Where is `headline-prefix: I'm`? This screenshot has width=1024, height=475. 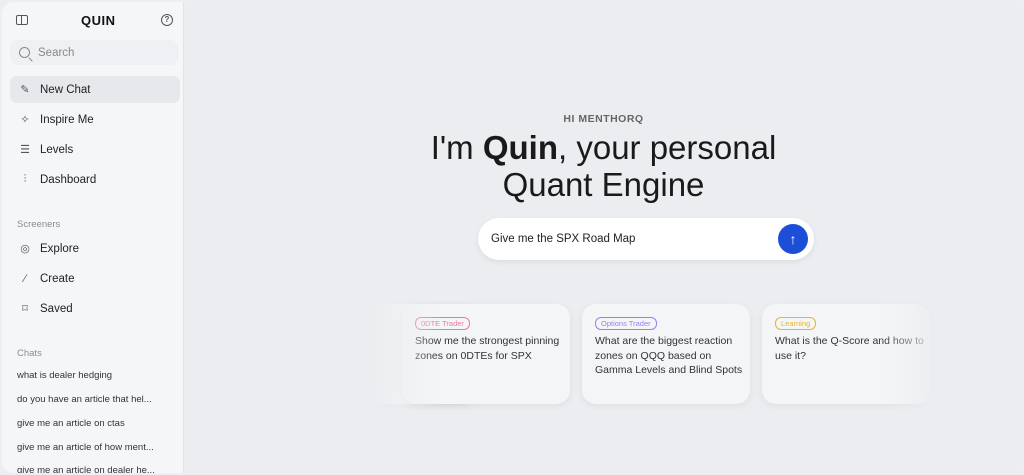 headline-prefix: I'm is located at coordinates (456, 147).